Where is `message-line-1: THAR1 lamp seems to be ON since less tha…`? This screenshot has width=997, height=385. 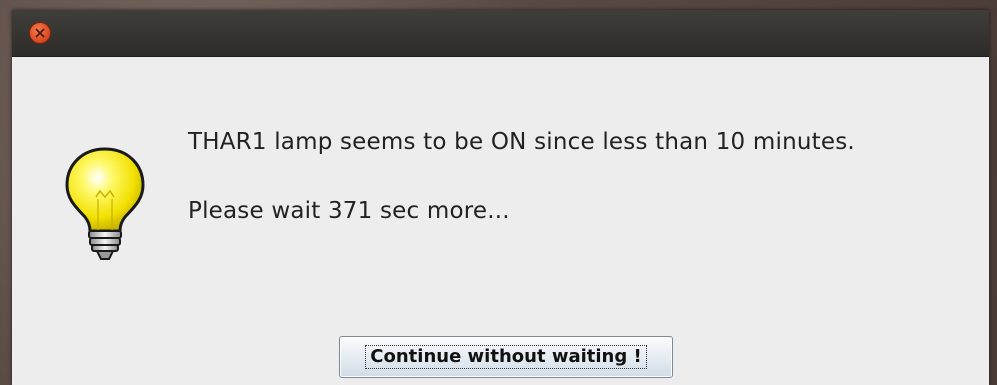 message-line-1: THAR1 lamp seems to be ON since less tha… is located at coordinates (521, 142).